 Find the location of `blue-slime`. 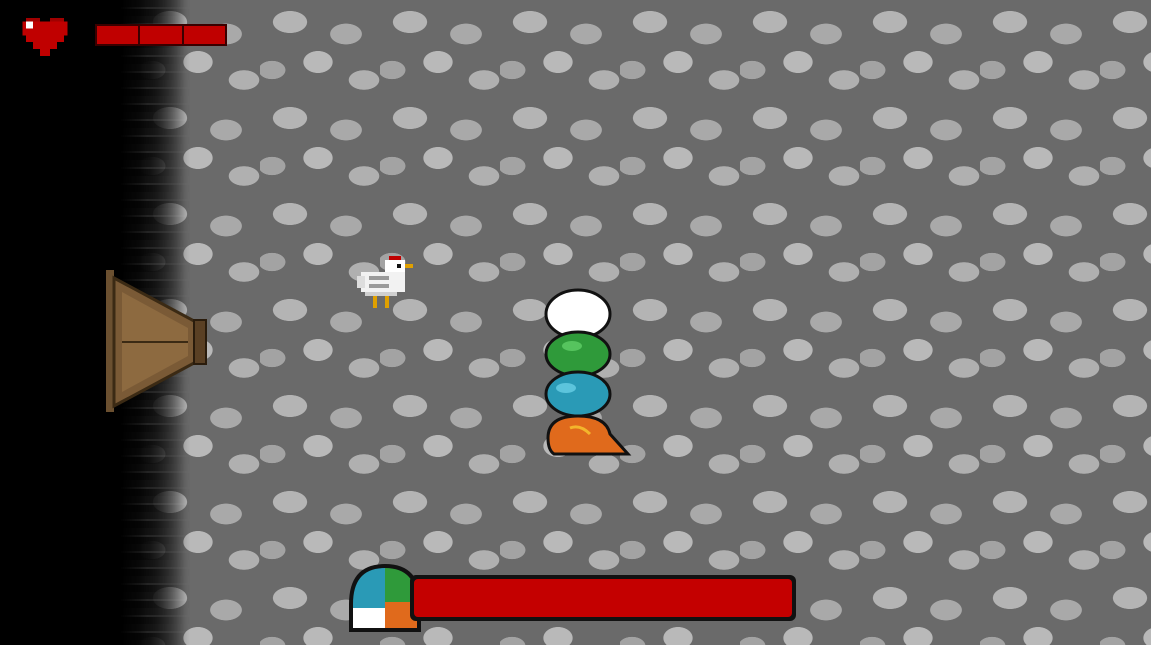

blue-slime is located at coordinates (578, 394).